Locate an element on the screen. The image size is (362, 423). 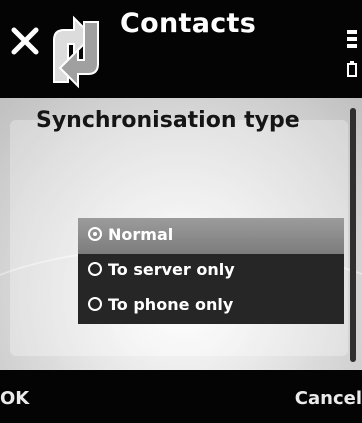
signal-battery-icon is located at coordinates (352, 53).